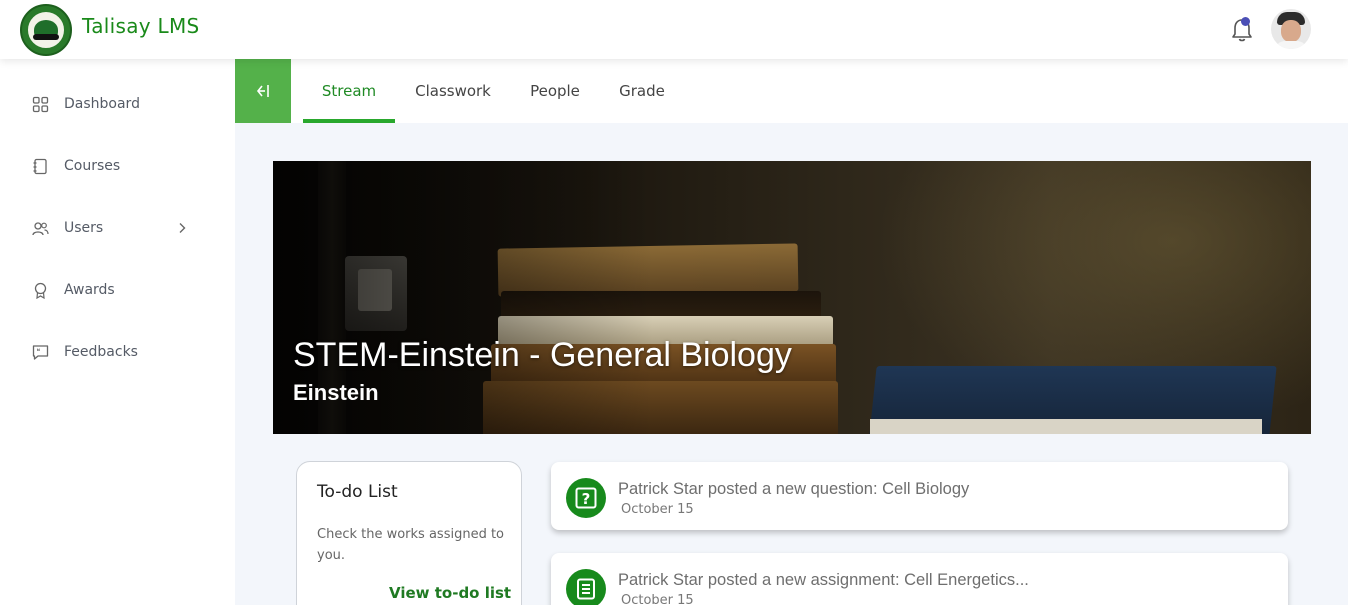 This screenshot has width=1348, height=605. What do you see at coordinates (336, 392) in the screenshot?
I see `course-section: Einstein` at bounding box center [336, 392].